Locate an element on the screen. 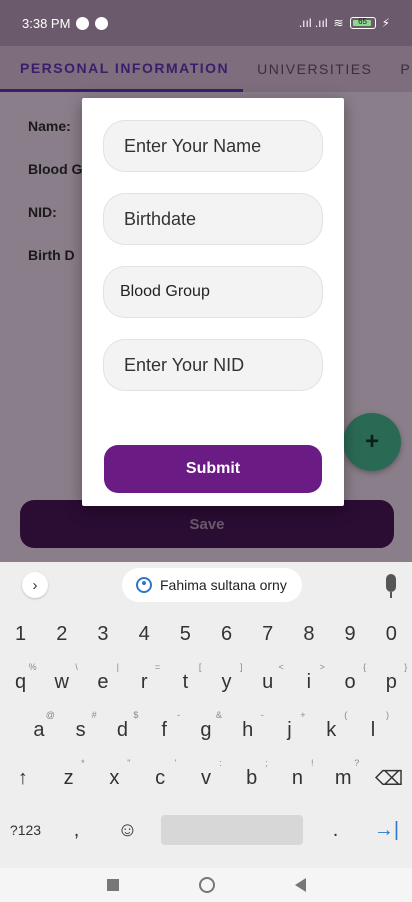 Image resolution: width=412 pixels, height=902 pixels. emoji-icon: ☺ is located at coordinates (128, 830).